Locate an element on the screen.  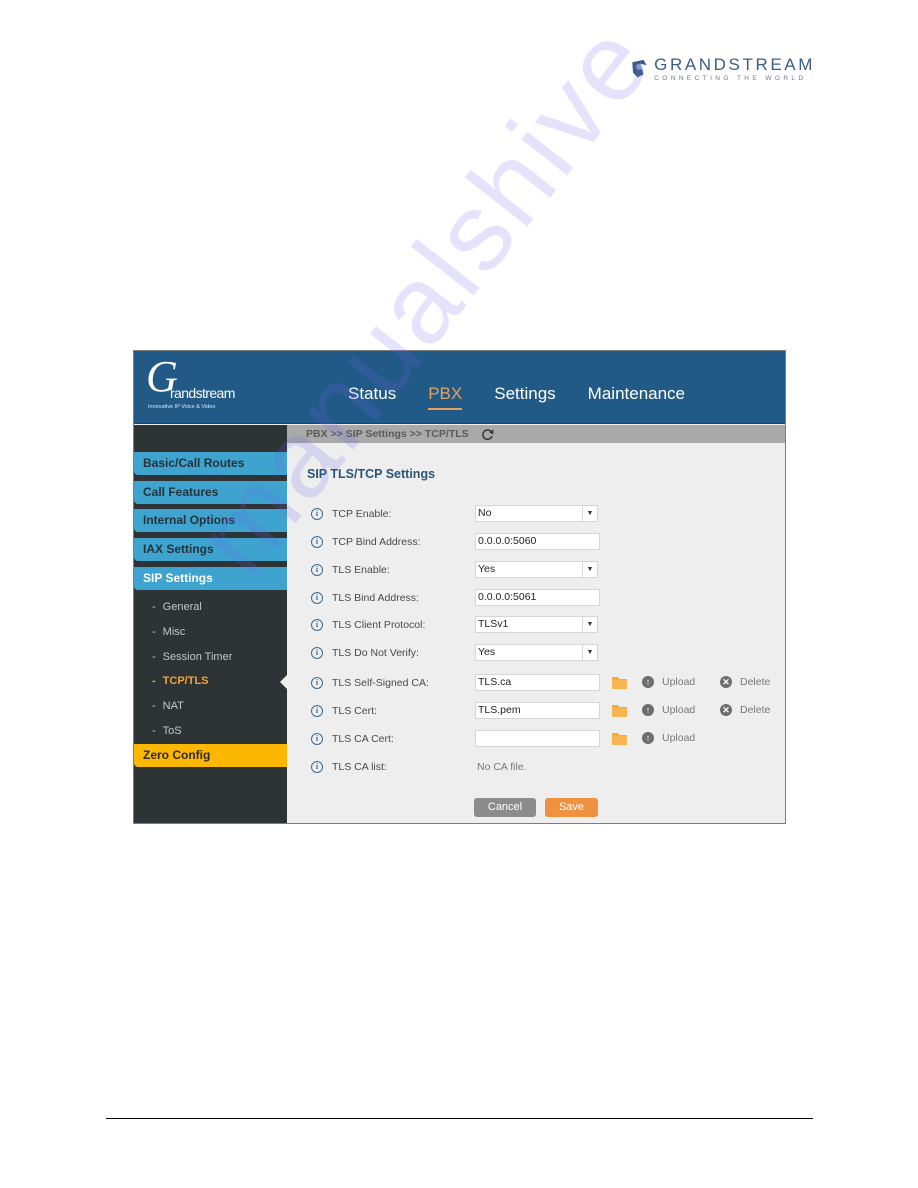
tls-ca-list-value: No CA file. is located at coordinates (502, 767).